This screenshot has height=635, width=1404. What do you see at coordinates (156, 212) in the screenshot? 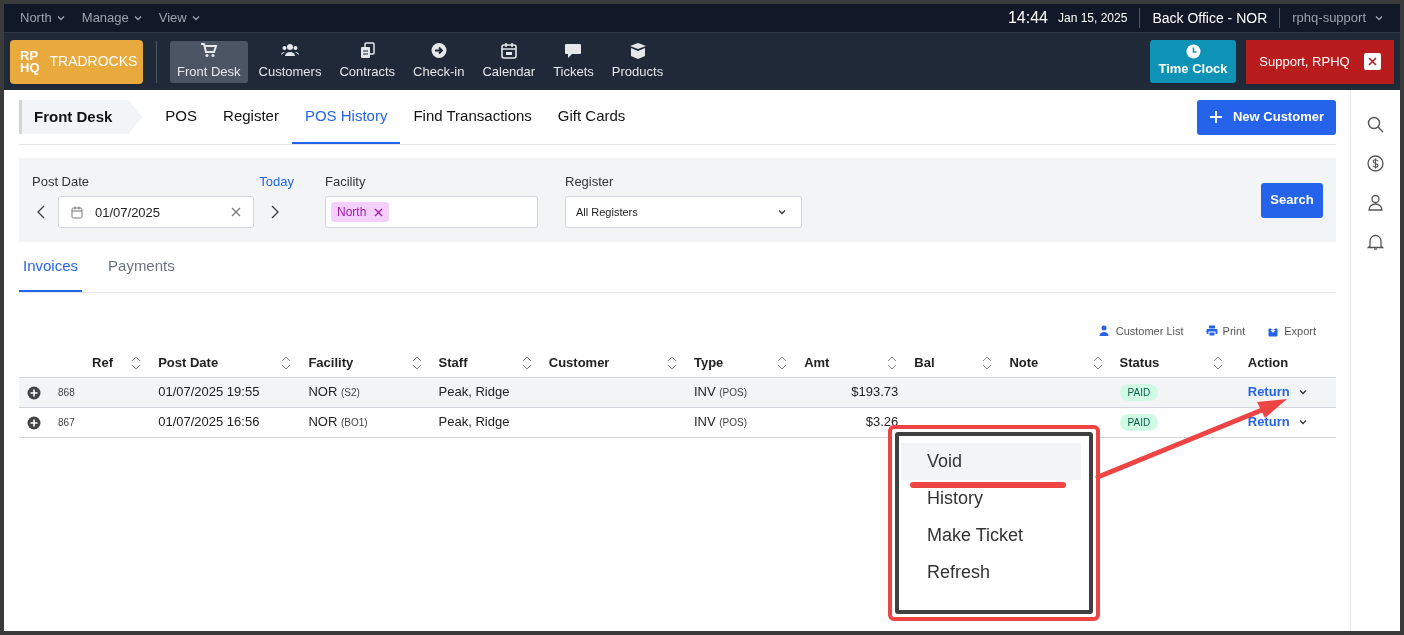
I see `date-field: 01/07/2025` at bounding box center [156, 212].